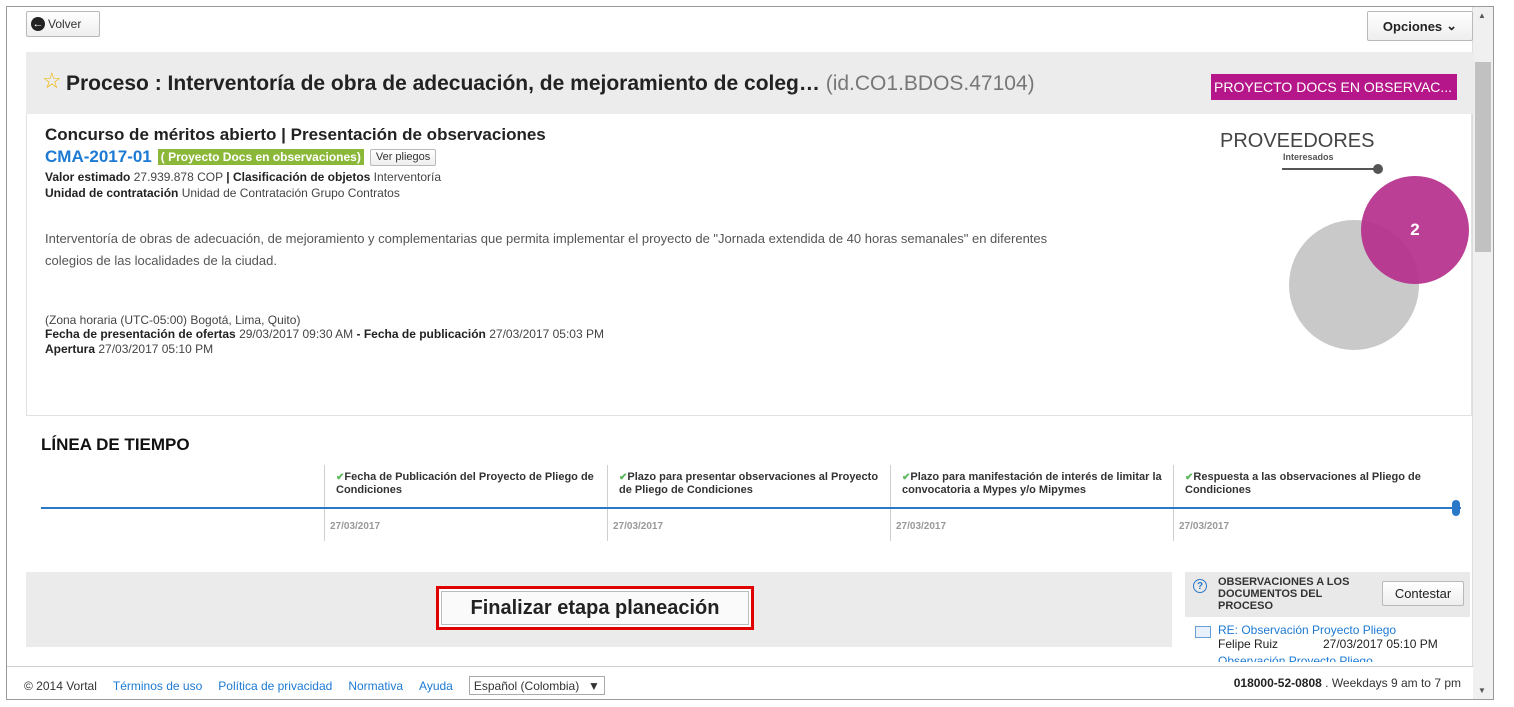  I want to click on providers-subtitle: Interesados, so click(1308, 157).